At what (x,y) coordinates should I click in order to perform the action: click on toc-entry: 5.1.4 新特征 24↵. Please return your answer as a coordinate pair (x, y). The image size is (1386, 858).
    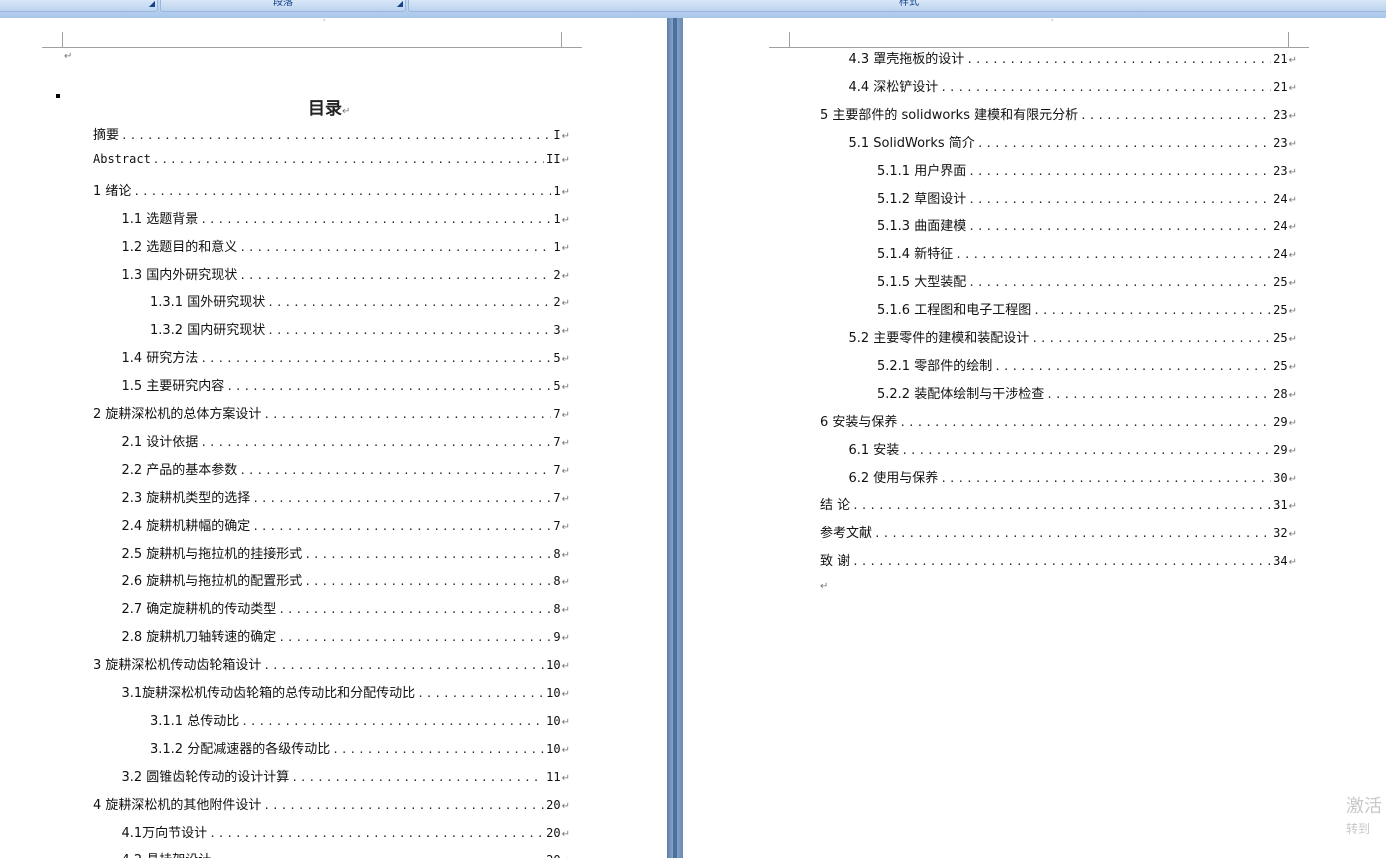
    Looking at the image, I should click on (1087, 253).